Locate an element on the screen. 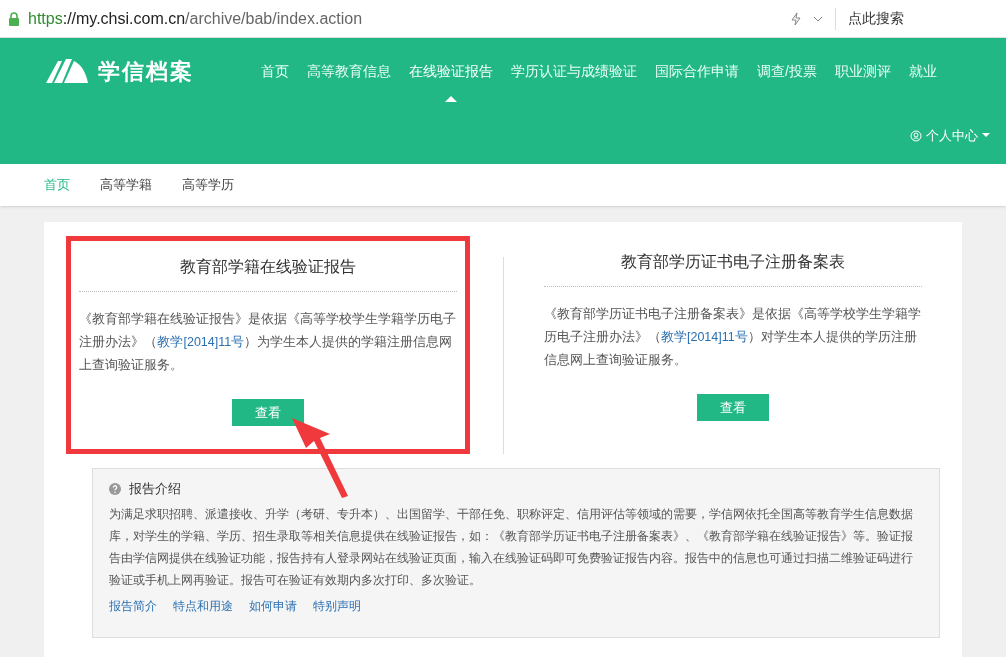 Image resolution: width=1006 pixels, height=657 pixels. intro-title: 报告介绍 is located at coordinates (155, 489).